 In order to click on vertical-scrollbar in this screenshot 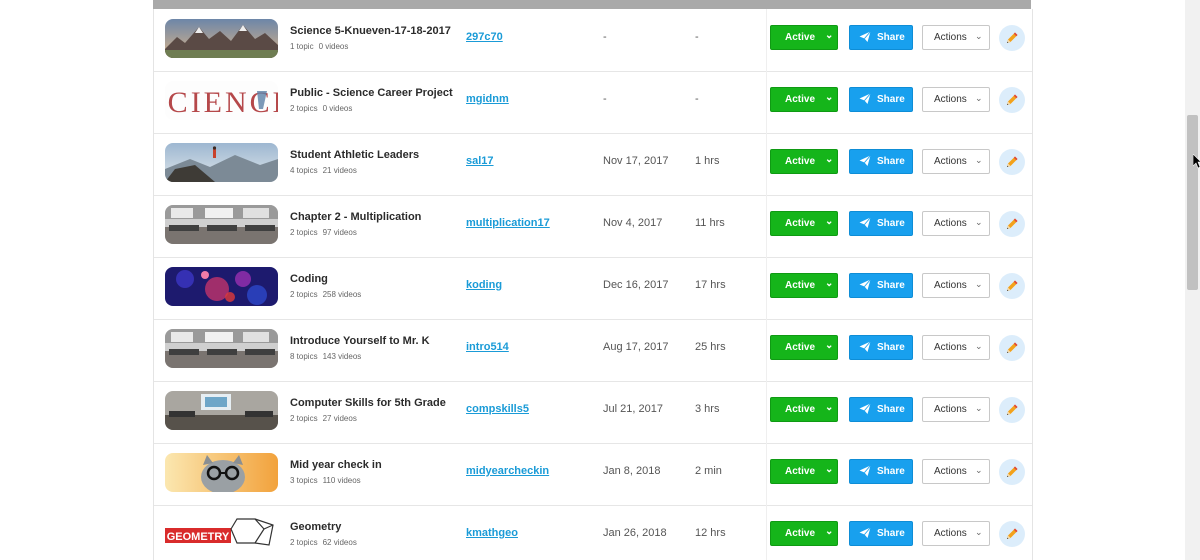, I will do `click(1192, 280)`.